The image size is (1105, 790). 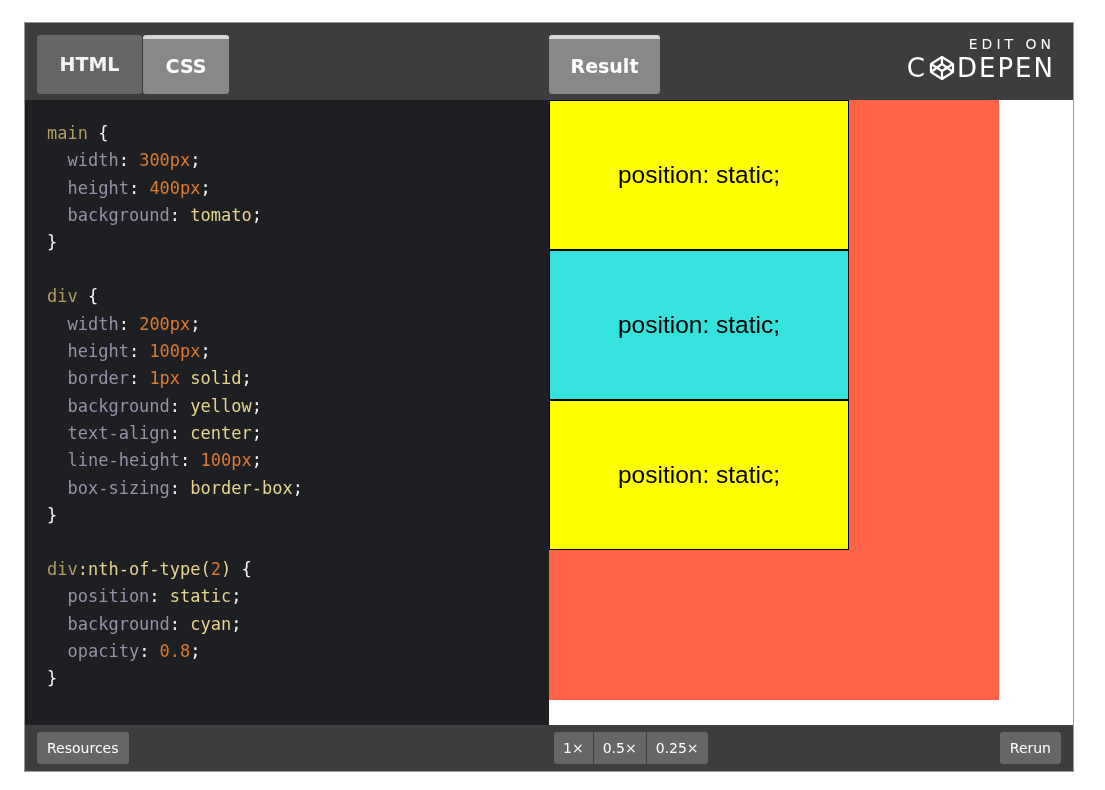 What do you see at coordinates (619, 748) in the screenshot?
I see `zoom-button: 0.5×` at bounding box center [619, 748].